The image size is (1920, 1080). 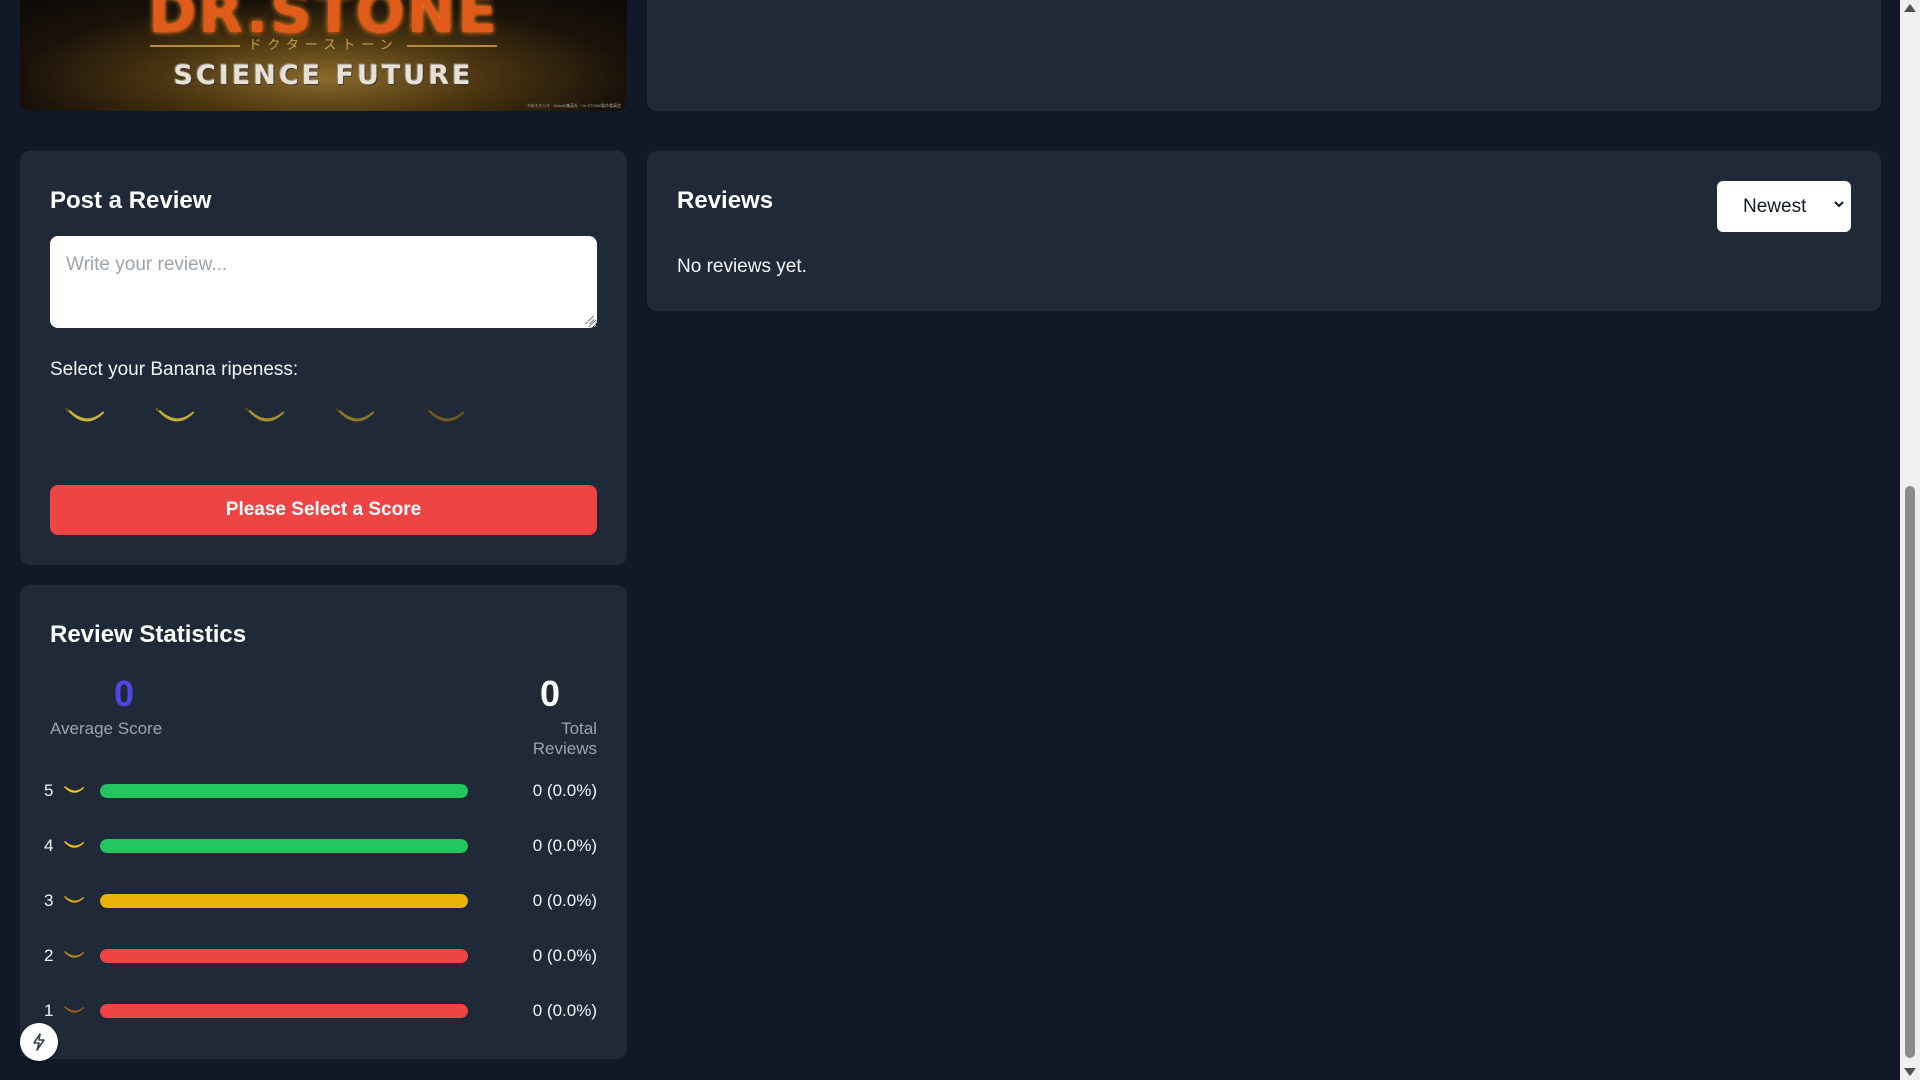 I want to click on chevron-down-icon, so click(x=1839, y=204).